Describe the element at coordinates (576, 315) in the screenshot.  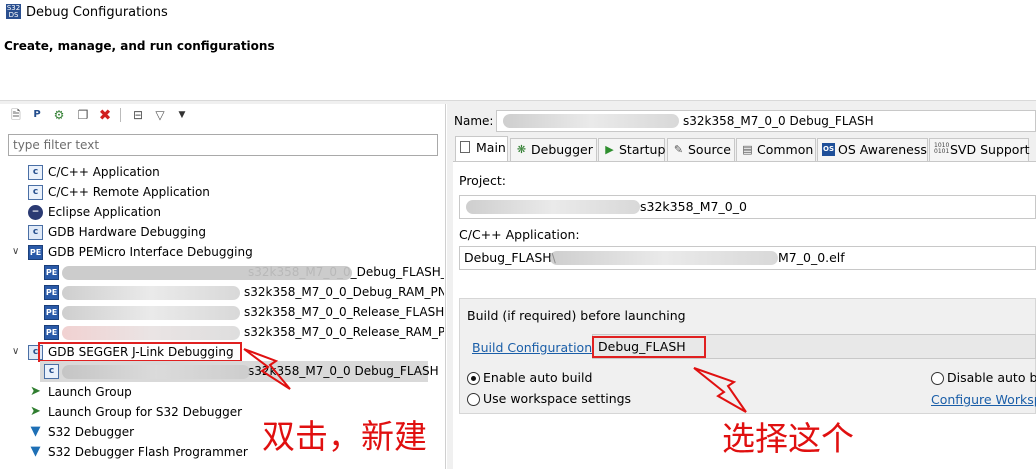
I see `build-group-title: Build (if required) before launching` at that location.